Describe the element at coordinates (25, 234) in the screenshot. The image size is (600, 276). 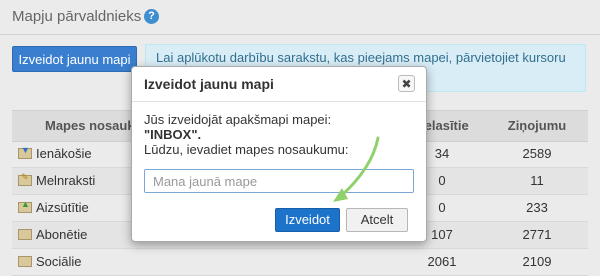
I see `subscribed-folder-icon` at that location.